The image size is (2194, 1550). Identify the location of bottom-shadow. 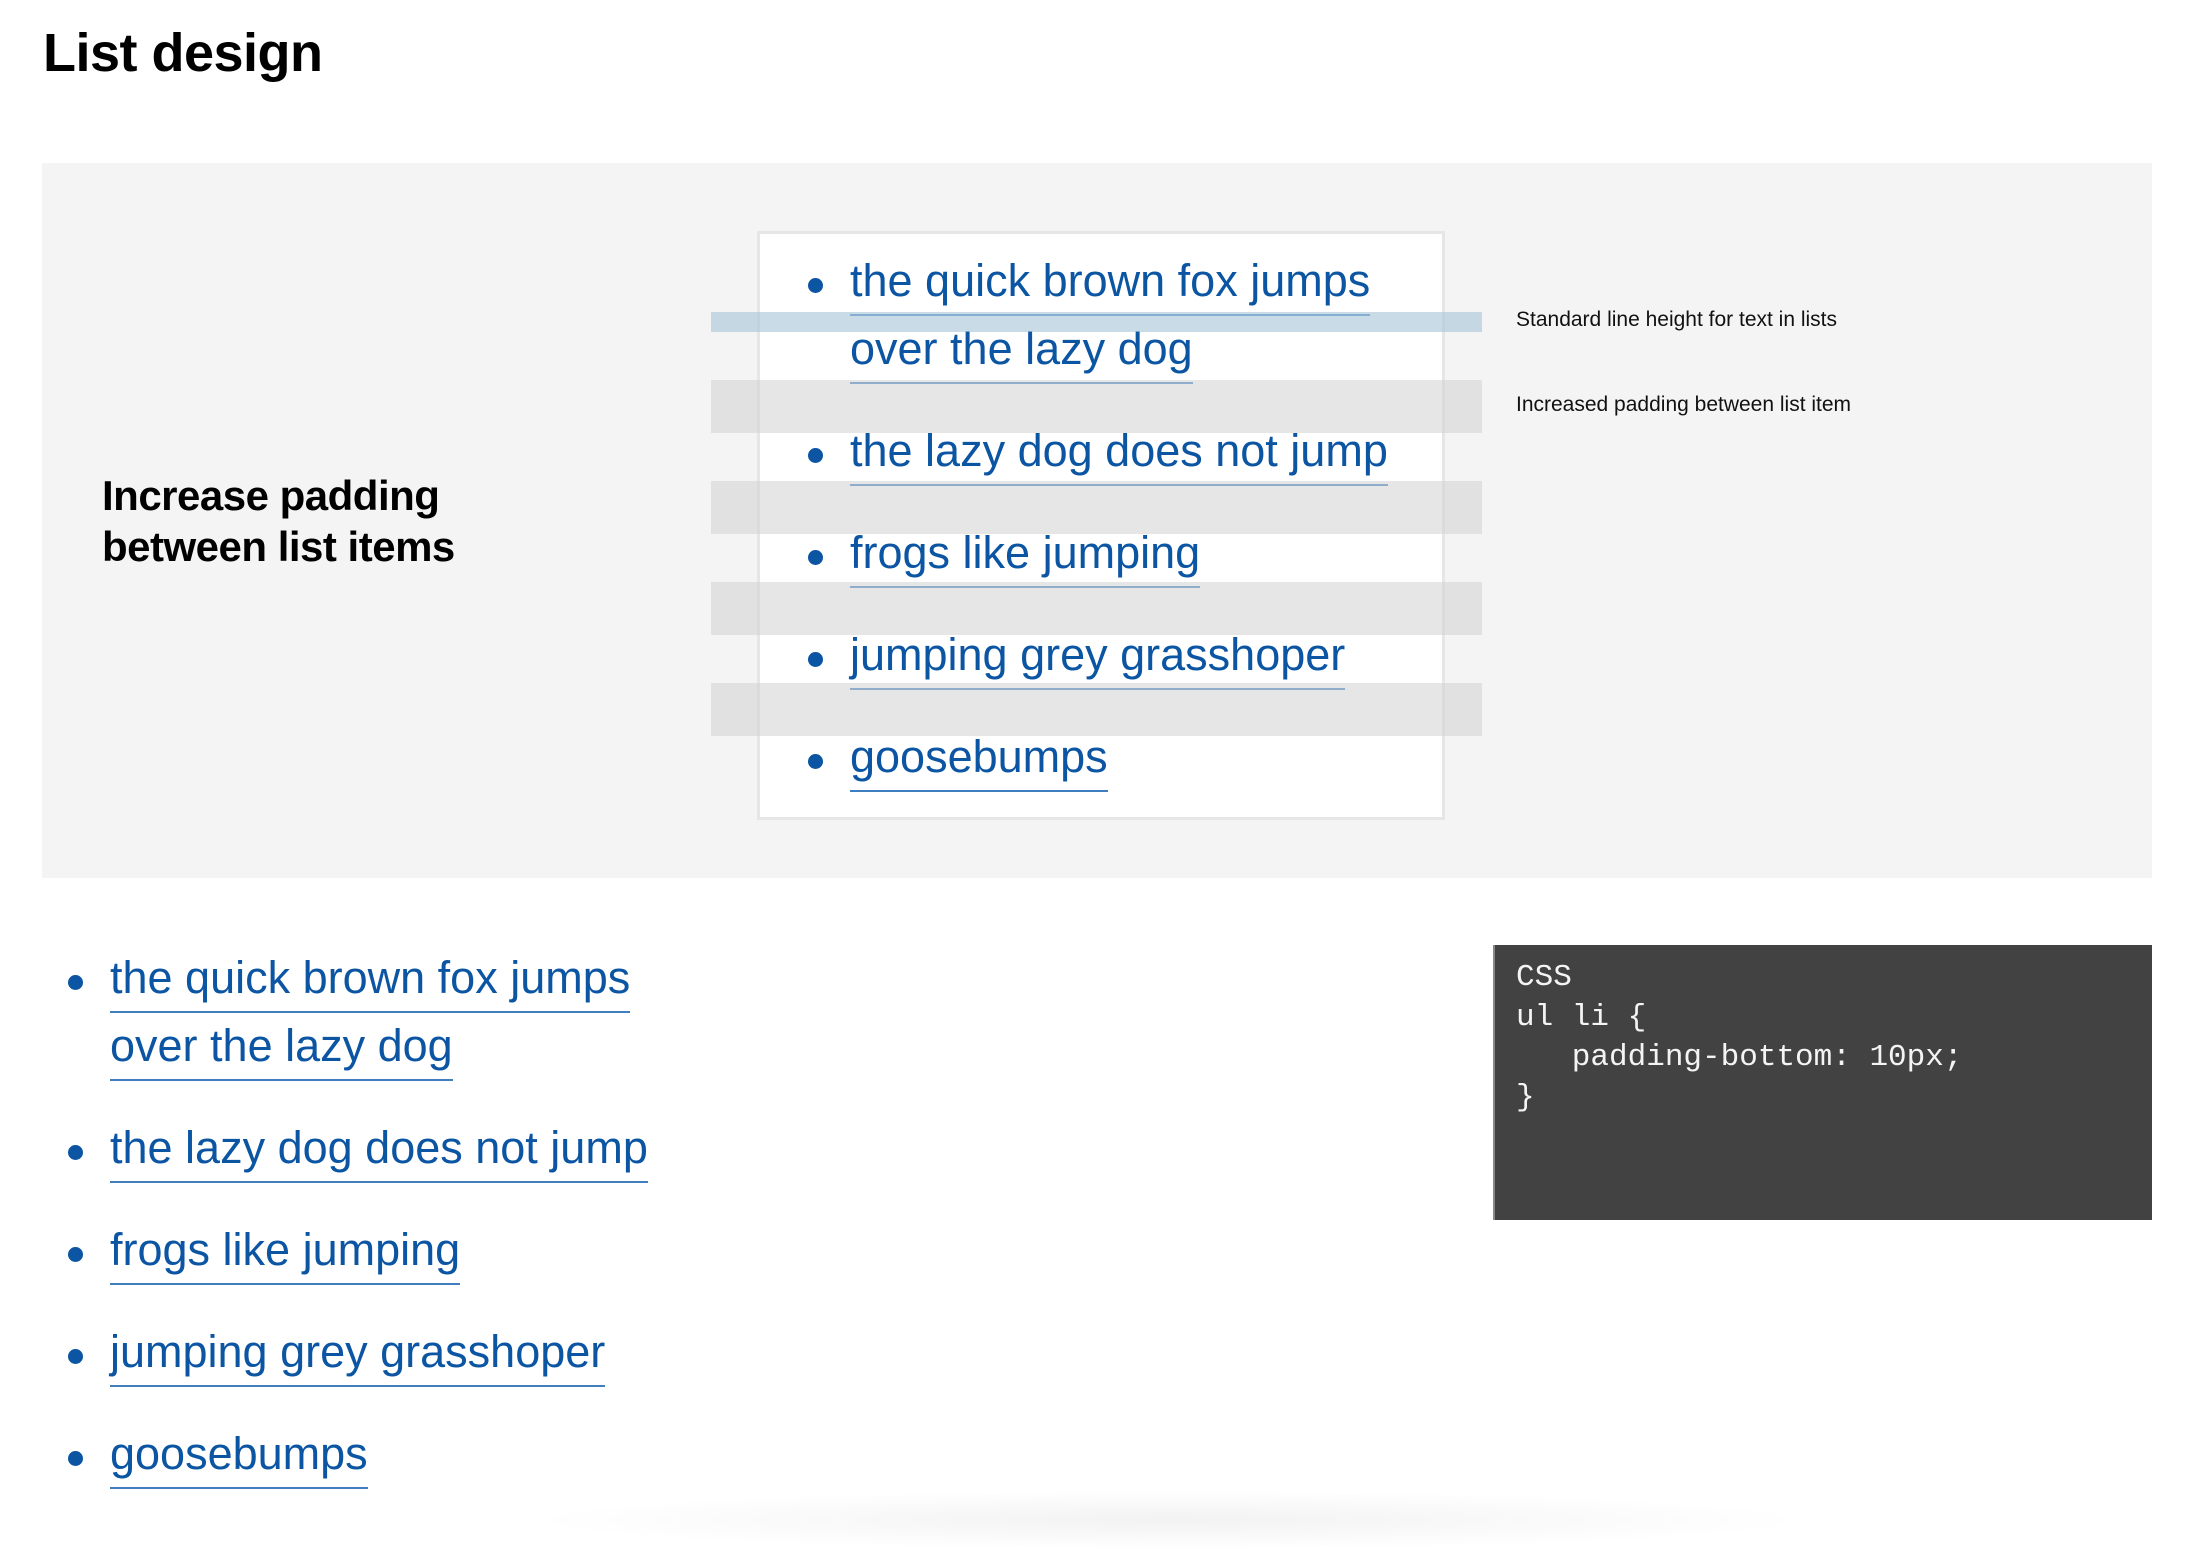
(1170, 1520).